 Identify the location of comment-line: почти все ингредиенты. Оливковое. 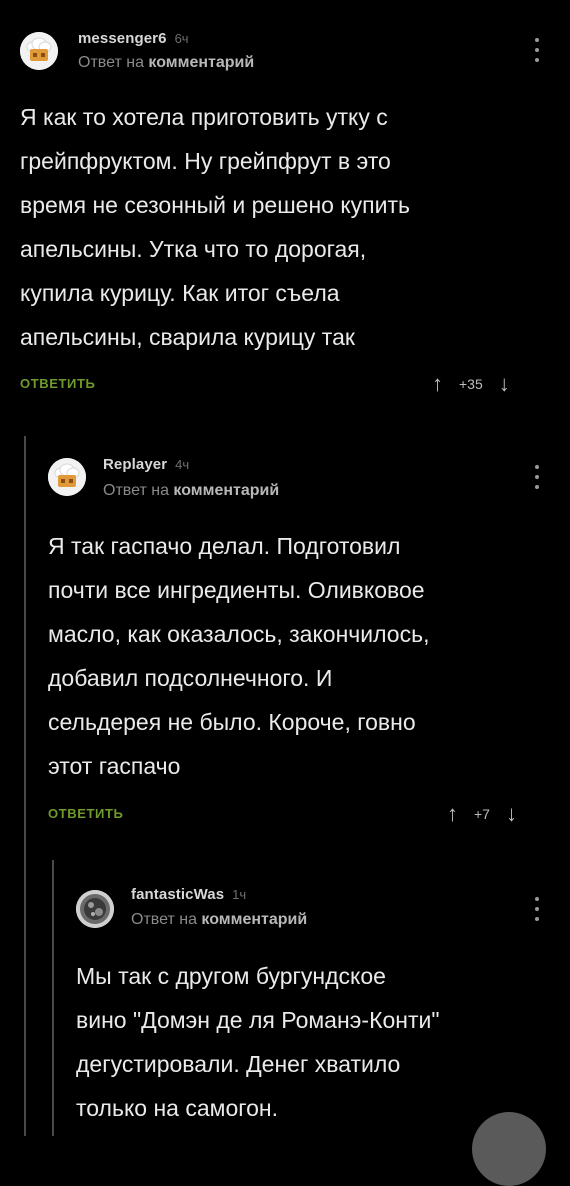
(236, 590).